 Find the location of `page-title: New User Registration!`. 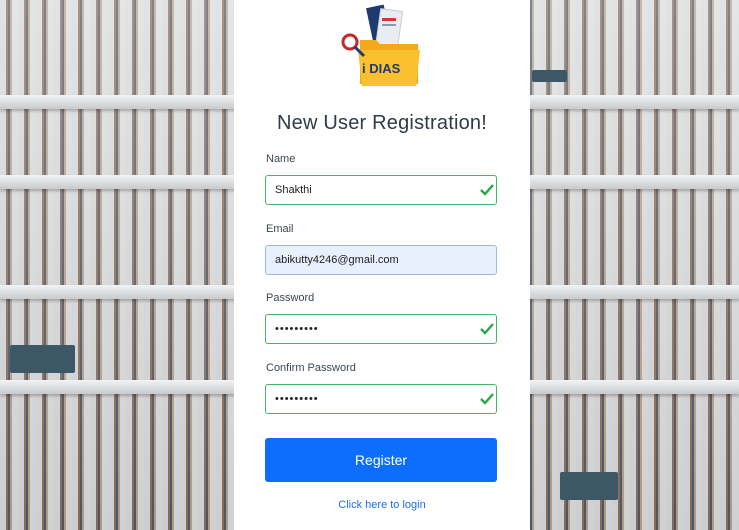

page-title: New User Registration! is located at coordinates (382, 123).